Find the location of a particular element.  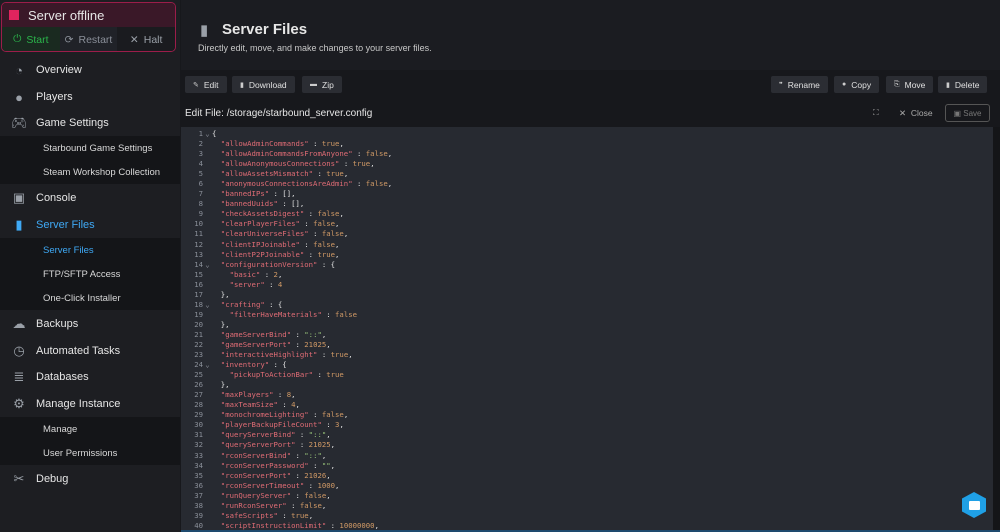

user-icon: ● is located at coordinates (19, 97).